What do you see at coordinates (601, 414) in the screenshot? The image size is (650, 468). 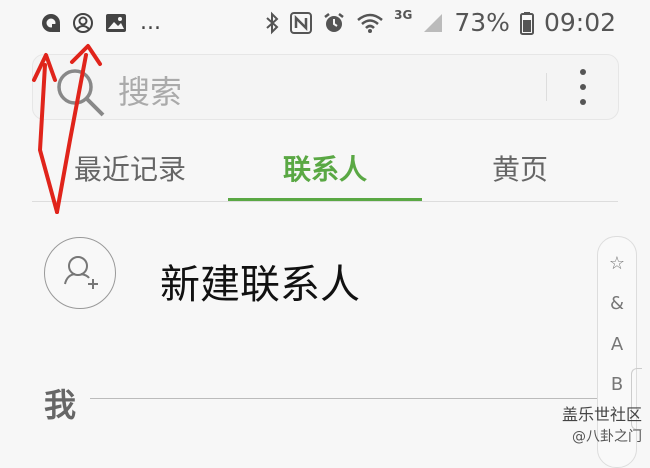 I see `watermark-line-1: 盖乐世社区` at bounding box center [601, 414].